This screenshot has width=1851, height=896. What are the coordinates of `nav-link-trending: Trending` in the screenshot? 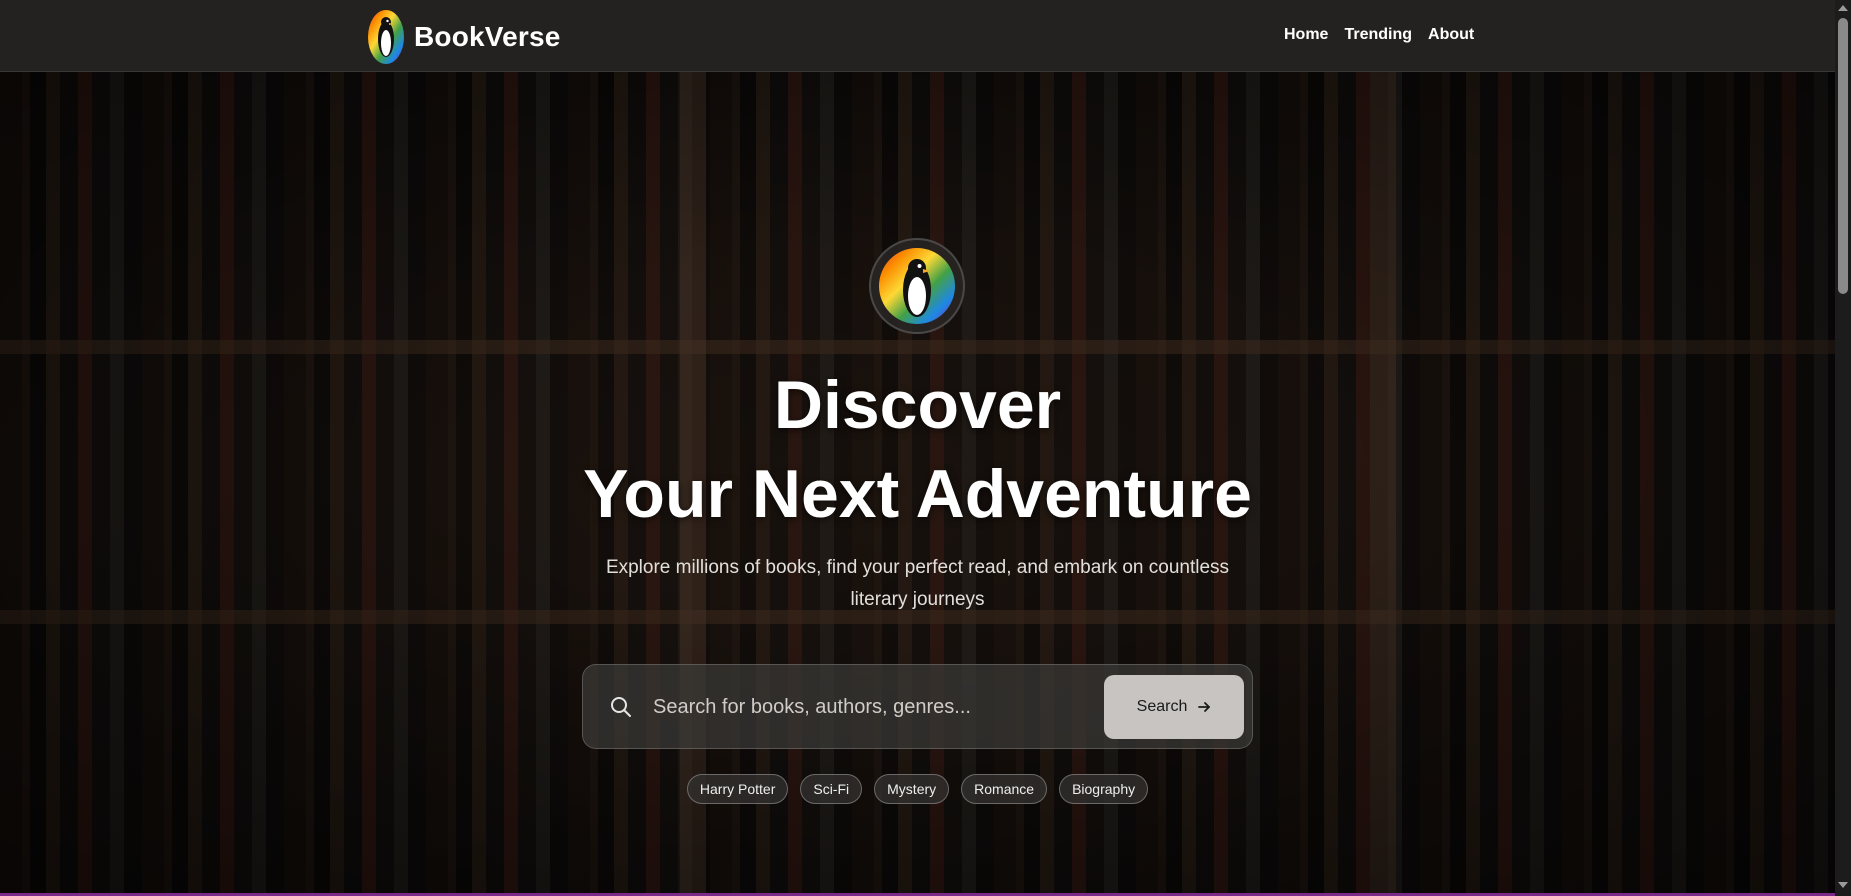 It's located at (1378, 35).